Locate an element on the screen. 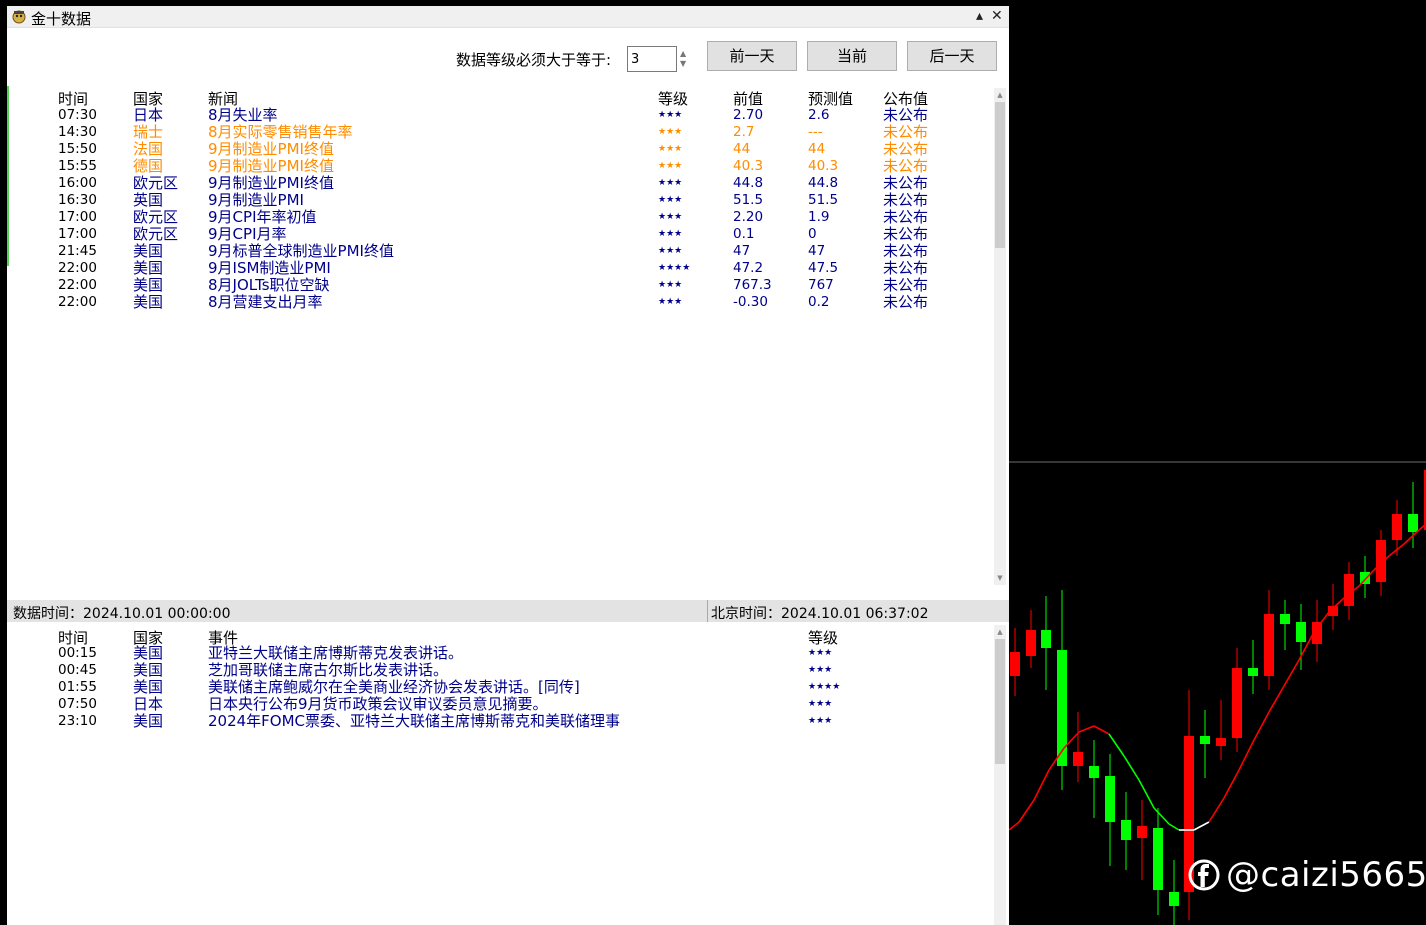  news-row-forecast: 44 is located at coordinates (817, 149).